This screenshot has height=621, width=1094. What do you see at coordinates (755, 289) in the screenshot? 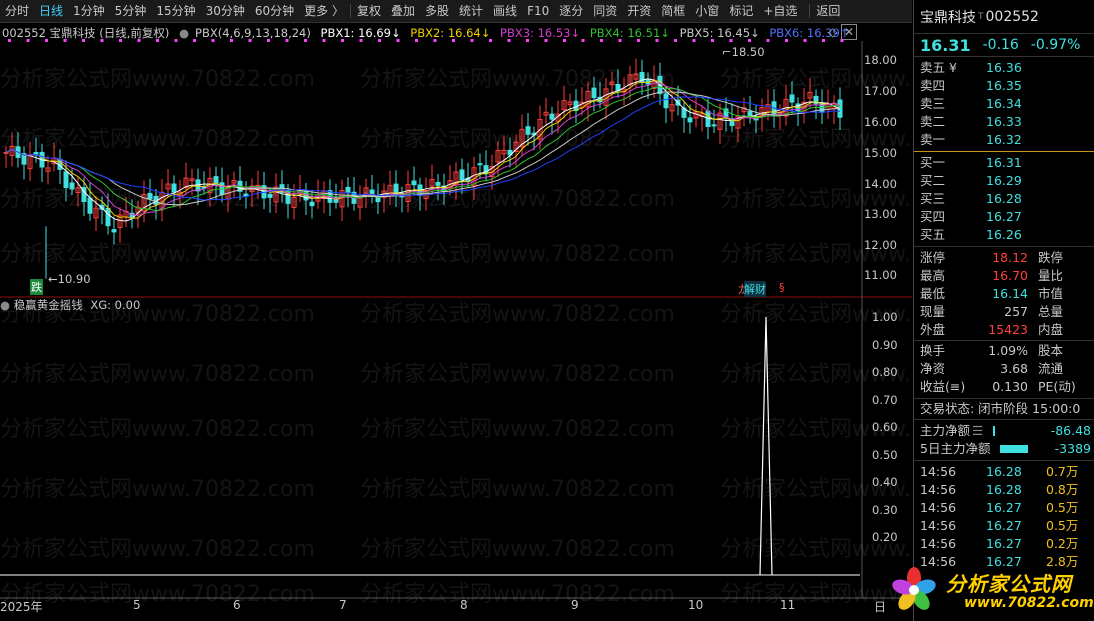
I see `unlock-tag: 解财` at bounding box center [755, 289].